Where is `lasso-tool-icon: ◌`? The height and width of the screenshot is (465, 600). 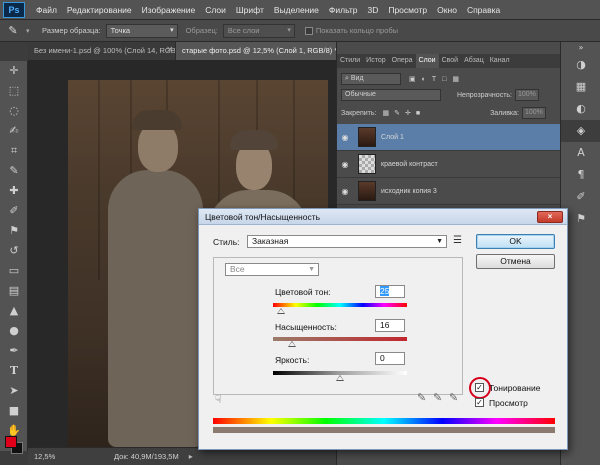
lasso-tool-icon: ◌ is located at coordinates (14, 111).